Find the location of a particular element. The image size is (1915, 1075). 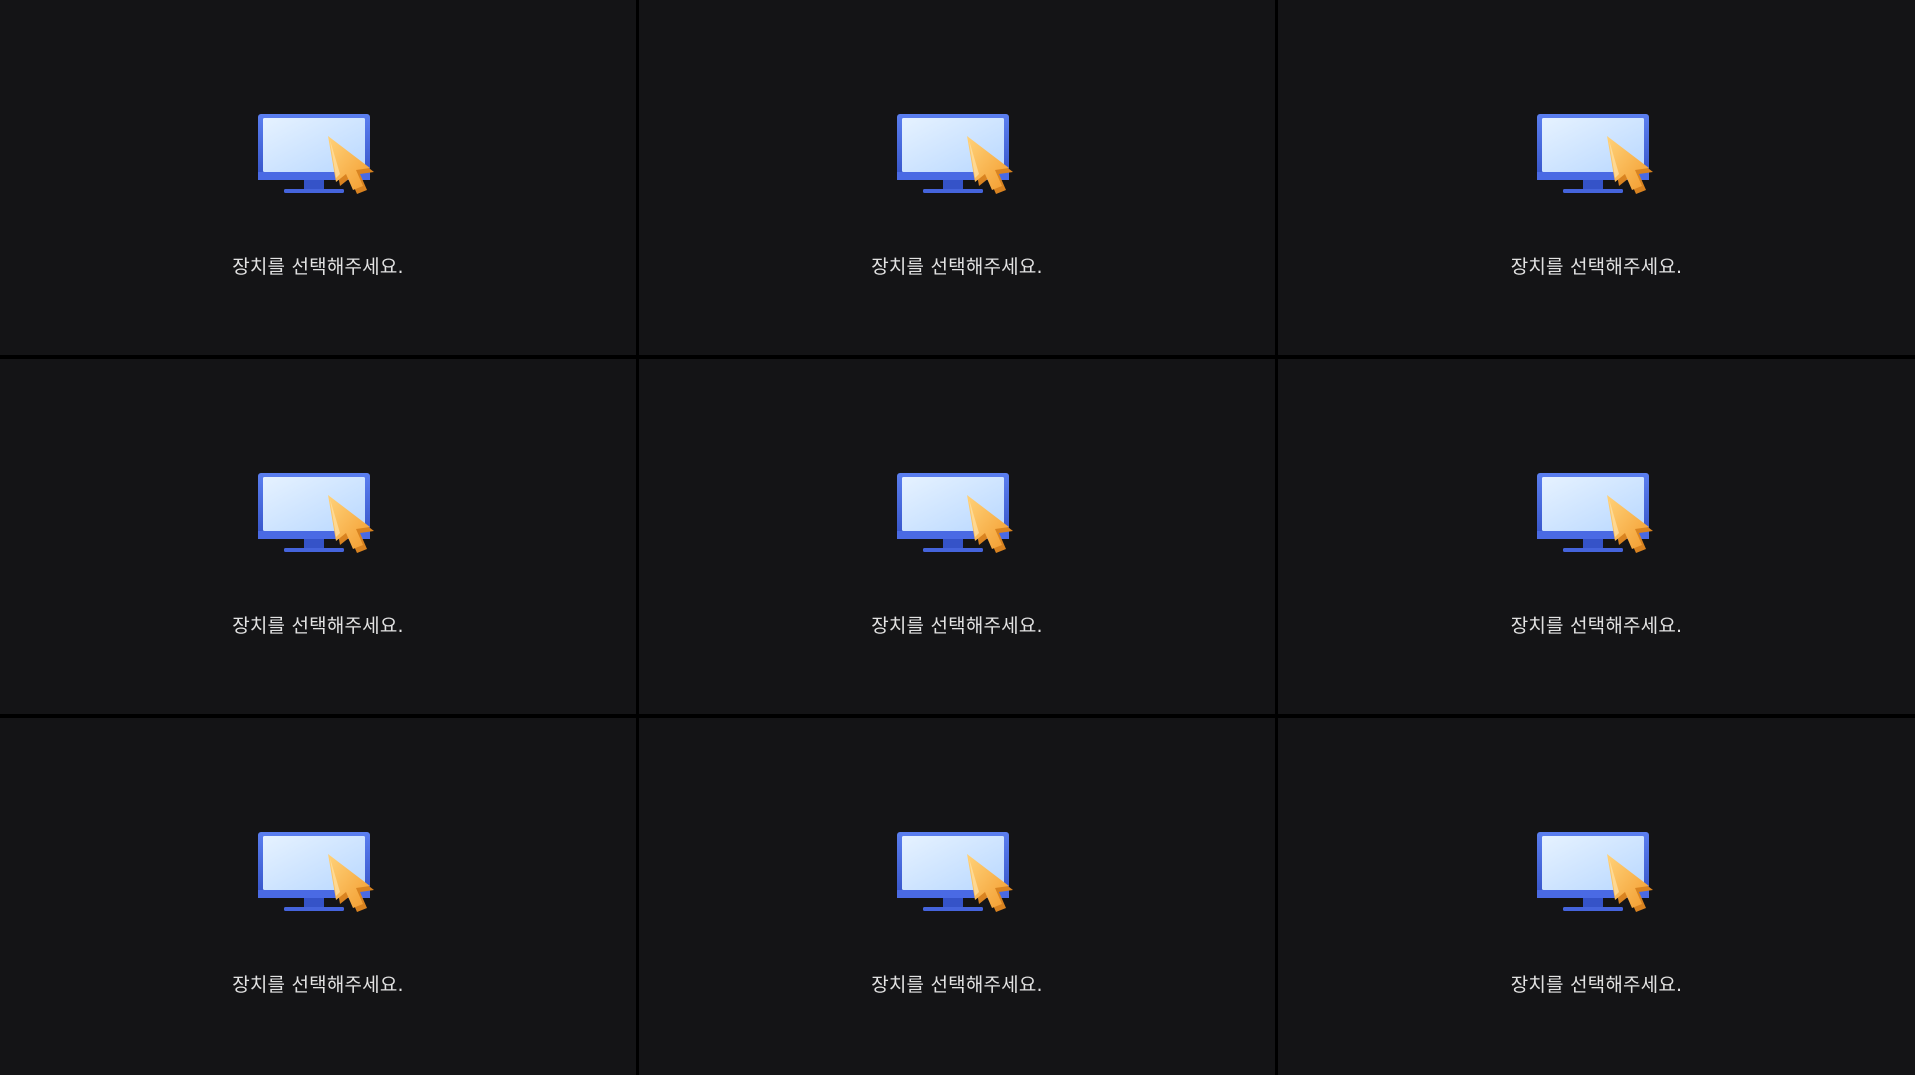

device-tile-7: 장치를 선택해주세요. is located at coordinates (318, 896).